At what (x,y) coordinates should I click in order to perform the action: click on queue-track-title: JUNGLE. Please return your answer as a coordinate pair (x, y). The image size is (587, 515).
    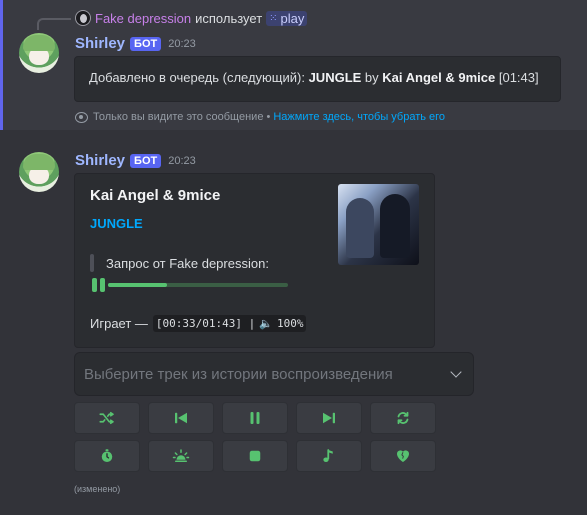
    Looking at the image, I should click on (335, 77).